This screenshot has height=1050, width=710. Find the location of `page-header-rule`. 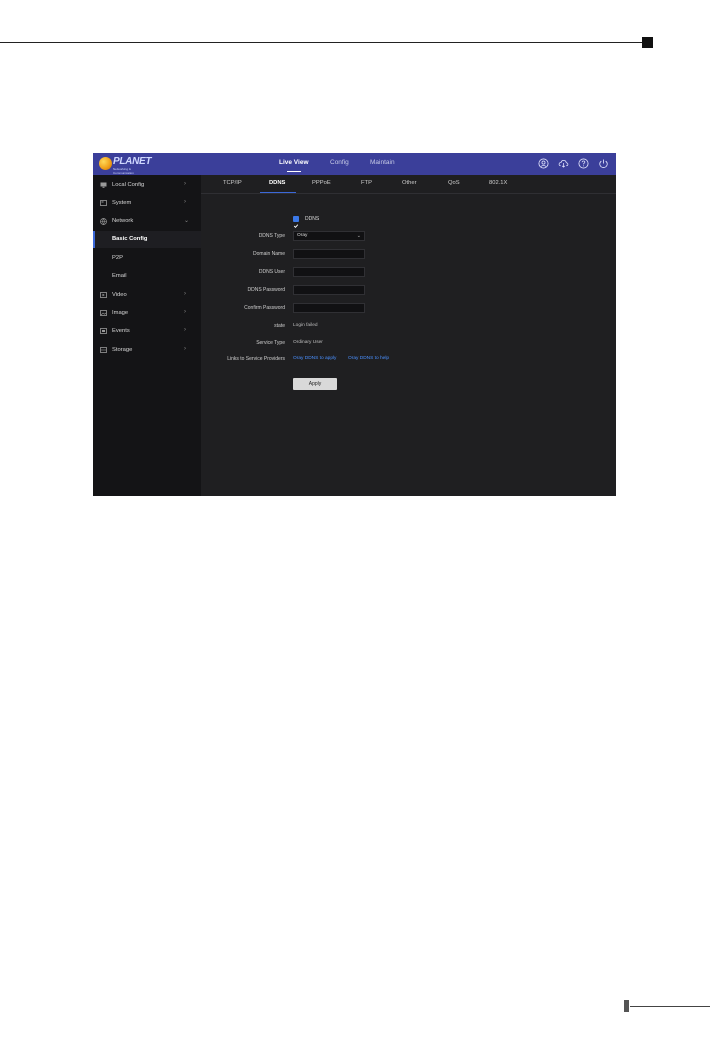

page-header-rule is located at coordinates (322, 42).